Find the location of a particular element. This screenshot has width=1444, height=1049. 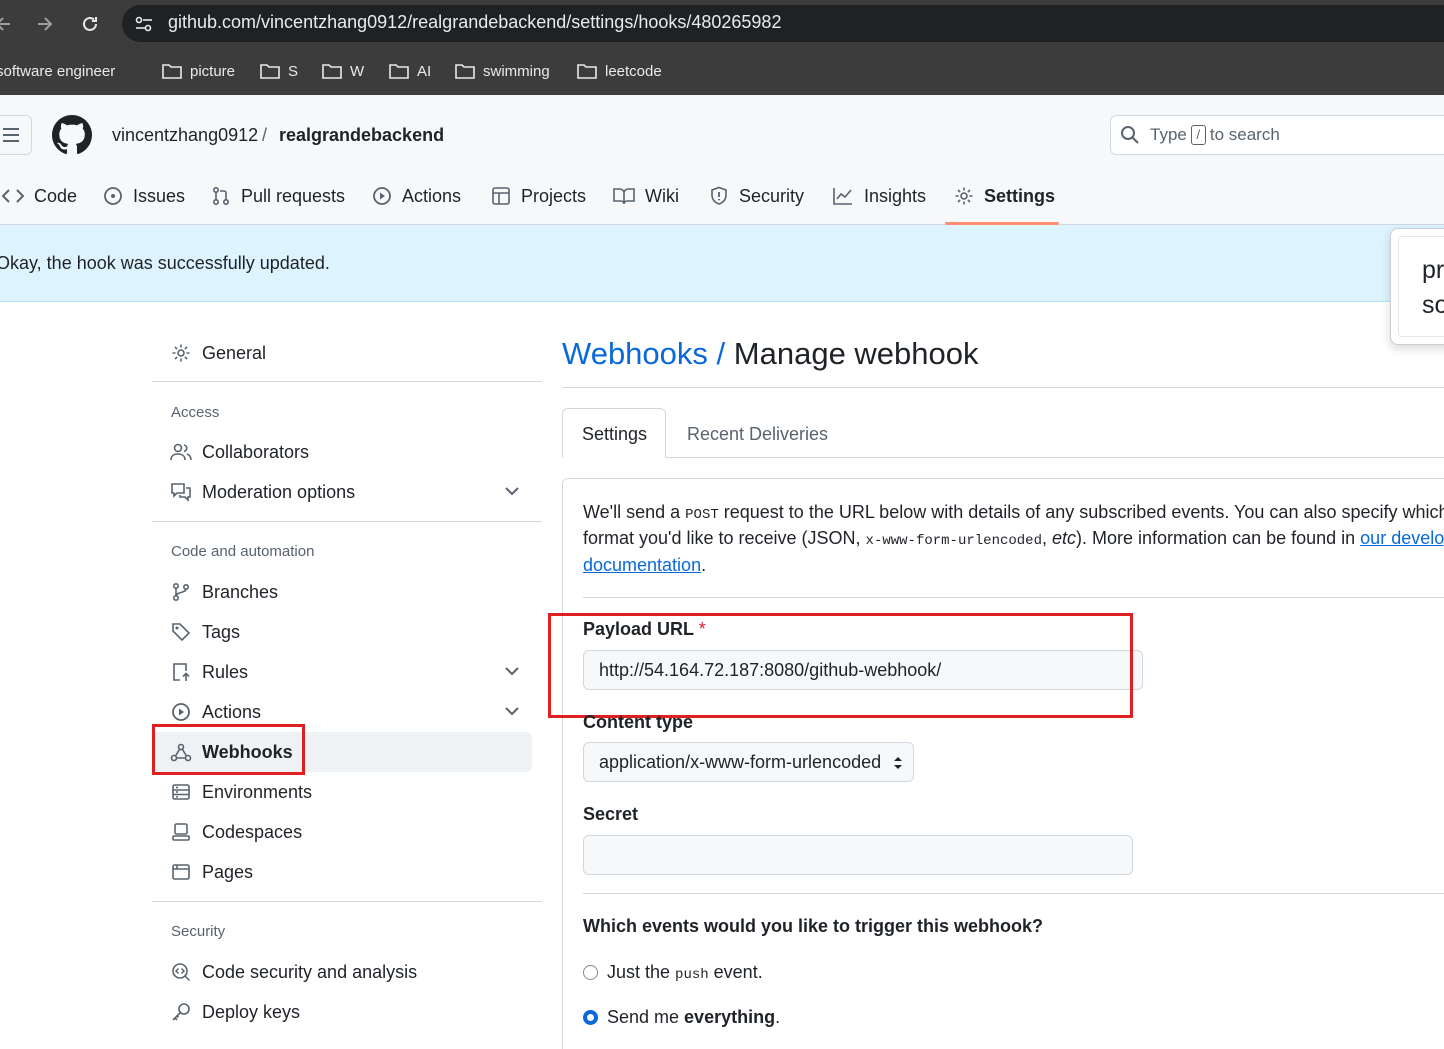

pull-request-icon is located at coordinates (221, 196).